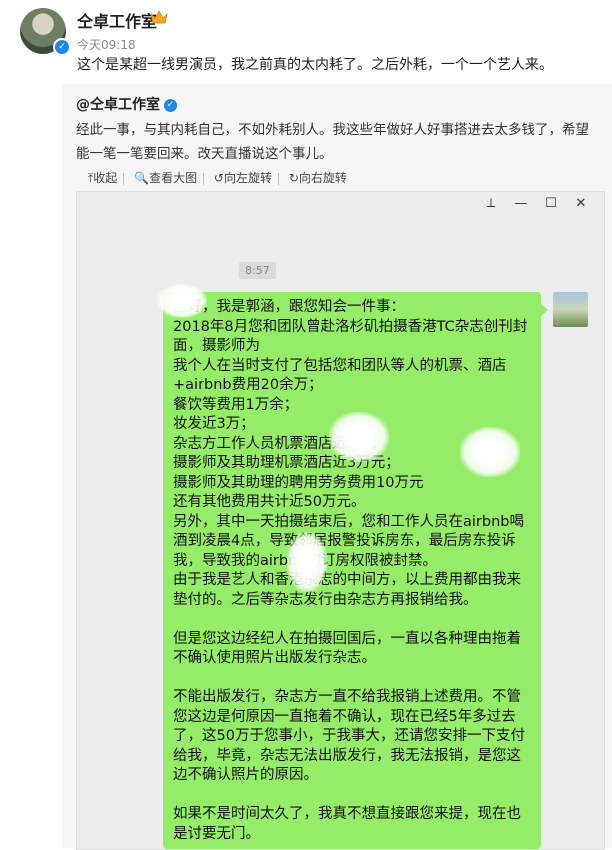 Image resolution: width=612 pixels, height=850 pixels. I want to click on post-time: 今天09:18, so click(106, 45).